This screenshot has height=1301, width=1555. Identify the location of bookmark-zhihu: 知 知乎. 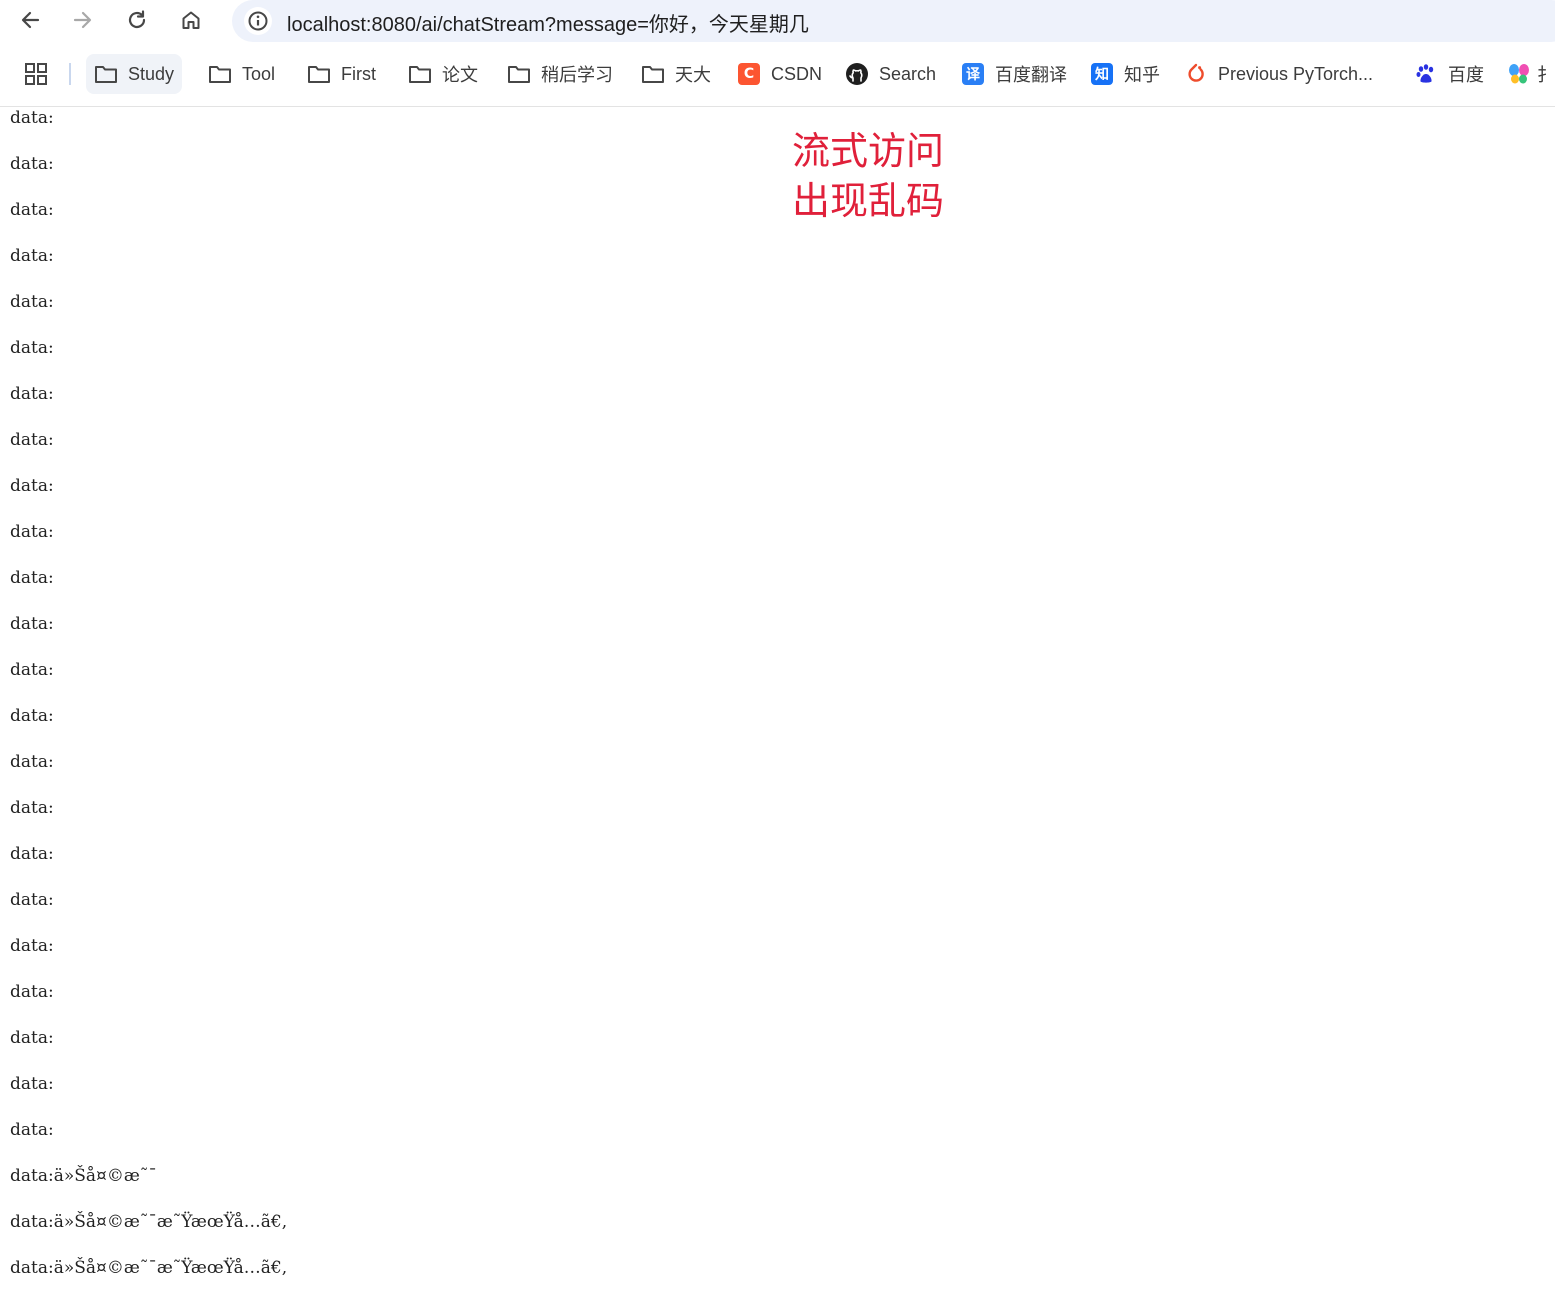
(1125, 74).